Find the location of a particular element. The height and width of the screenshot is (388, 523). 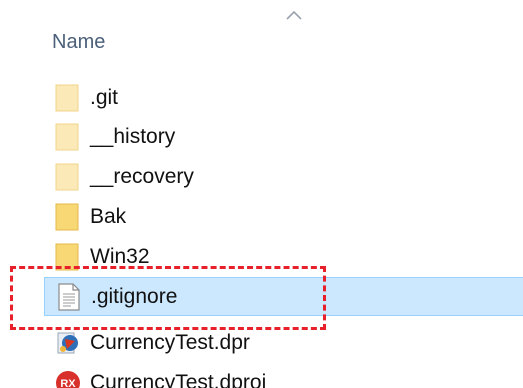

delphi-project-icon is located at coordinates (68, 343).